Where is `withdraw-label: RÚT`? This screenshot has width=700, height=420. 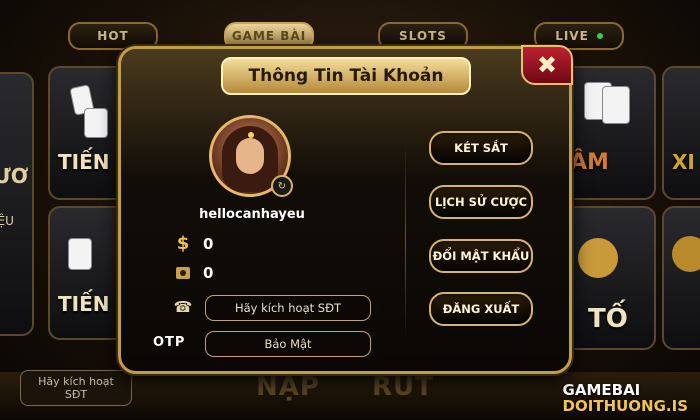 withdraw-label: RÚT is located at coordinates (403, 387).